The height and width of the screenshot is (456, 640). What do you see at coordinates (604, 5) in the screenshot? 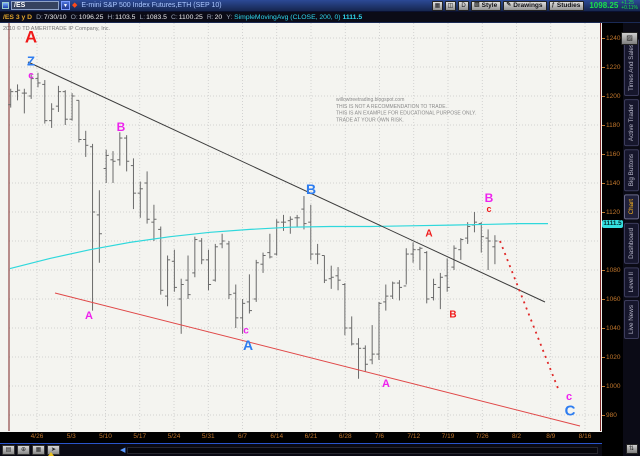
I see `last-price: 1098.25` at bounding box center [604, 5].